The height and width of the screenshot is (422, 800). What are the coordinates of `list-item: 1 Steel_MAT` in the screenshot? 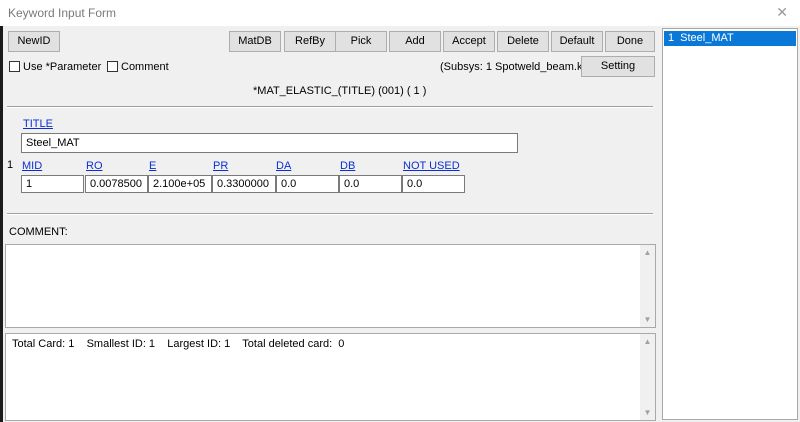 It's located at (730, 38).